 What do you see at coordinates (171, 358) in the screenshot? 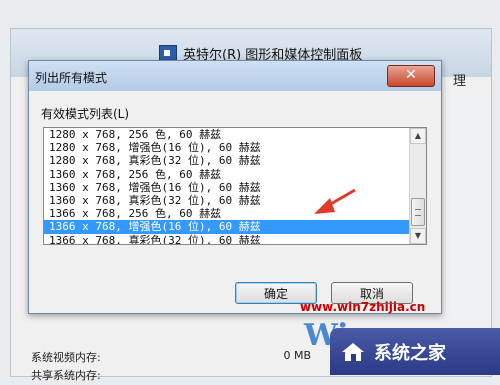
I see `info-row: 系统视频内存: 0 MB` at bounding box center [171, 358].